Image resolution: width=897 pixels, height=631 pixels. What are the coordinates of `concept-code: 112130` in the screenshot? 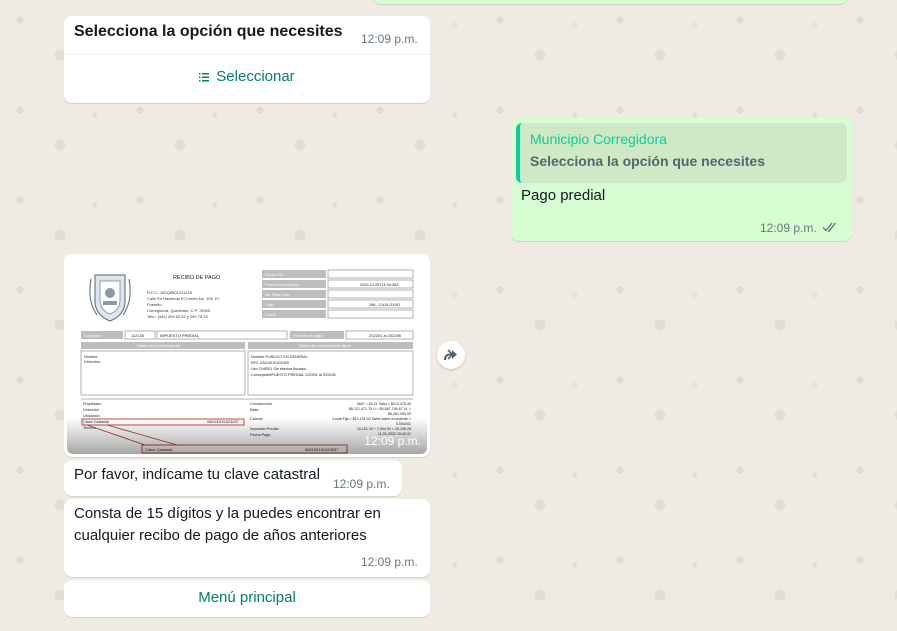 It's located at (138, 335).